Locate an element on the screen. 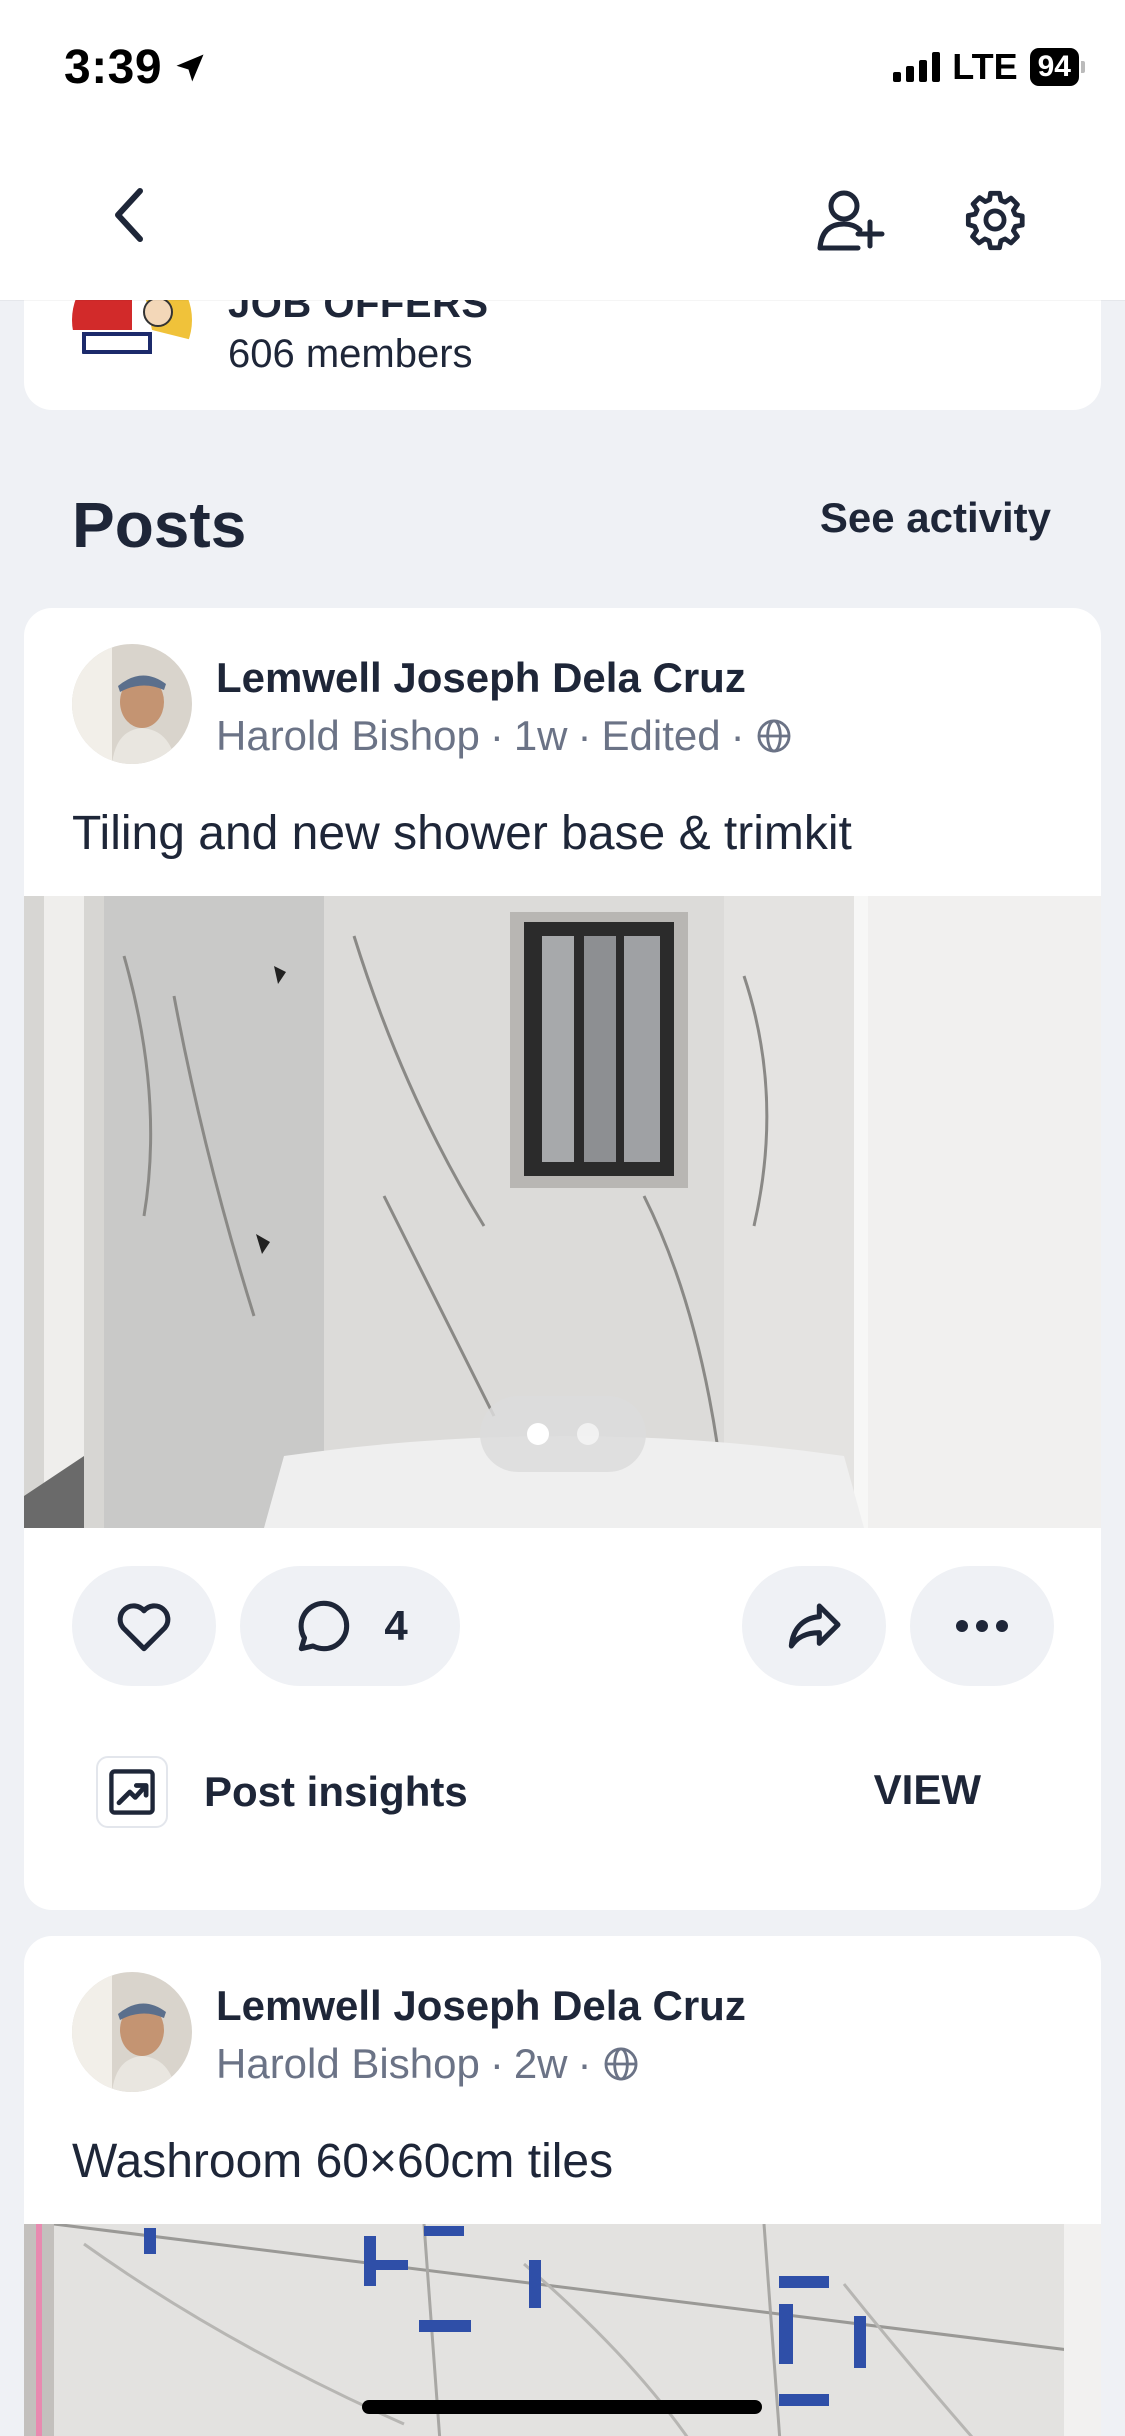  heart-icon is located at coordinates (144, 1627).